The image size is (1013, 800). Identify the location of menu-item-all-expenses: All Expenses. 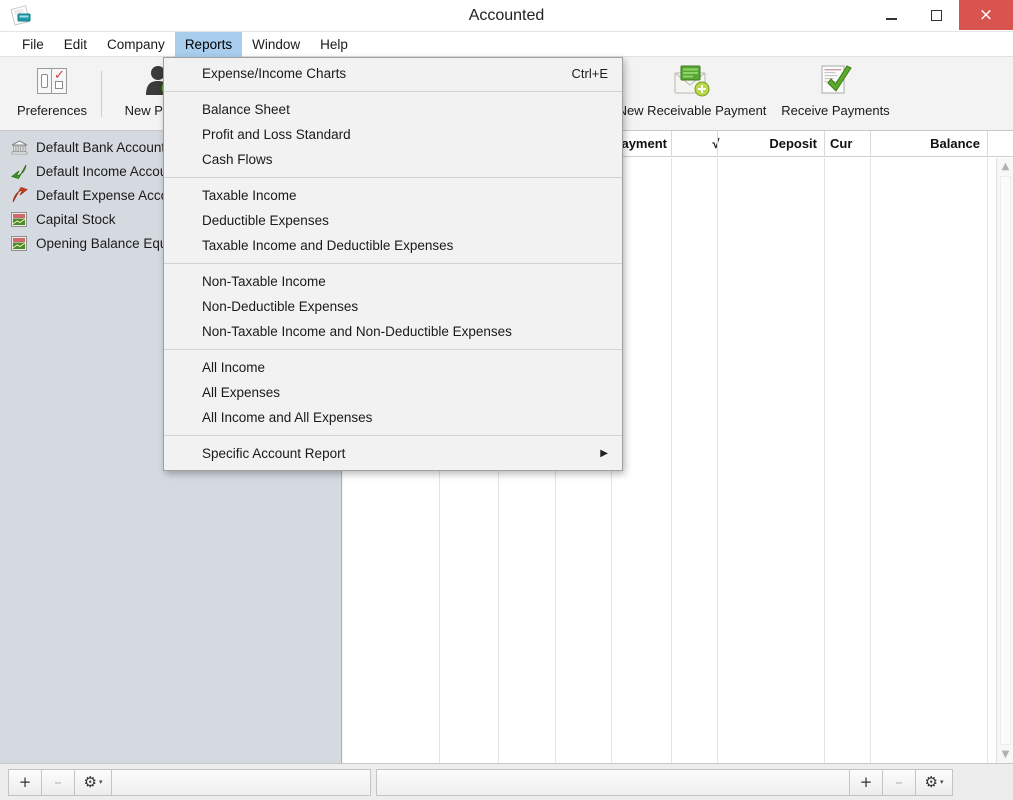
(393, 392).